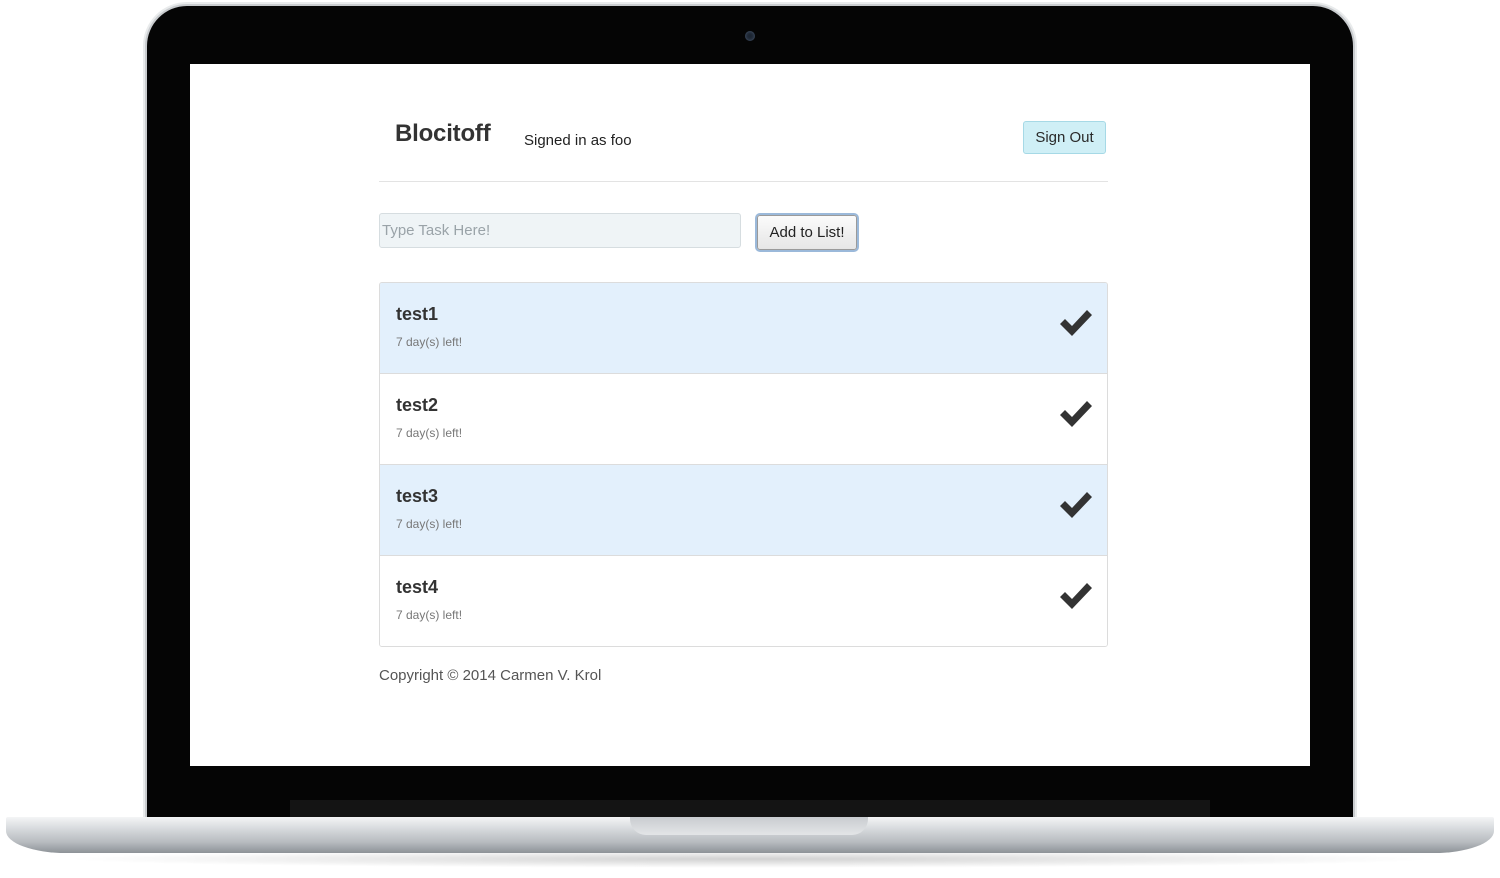 The image size is (1500, 878). Describe the element at coordinates (750, 36) in the screenshot. I see `camera-icon` at that location.